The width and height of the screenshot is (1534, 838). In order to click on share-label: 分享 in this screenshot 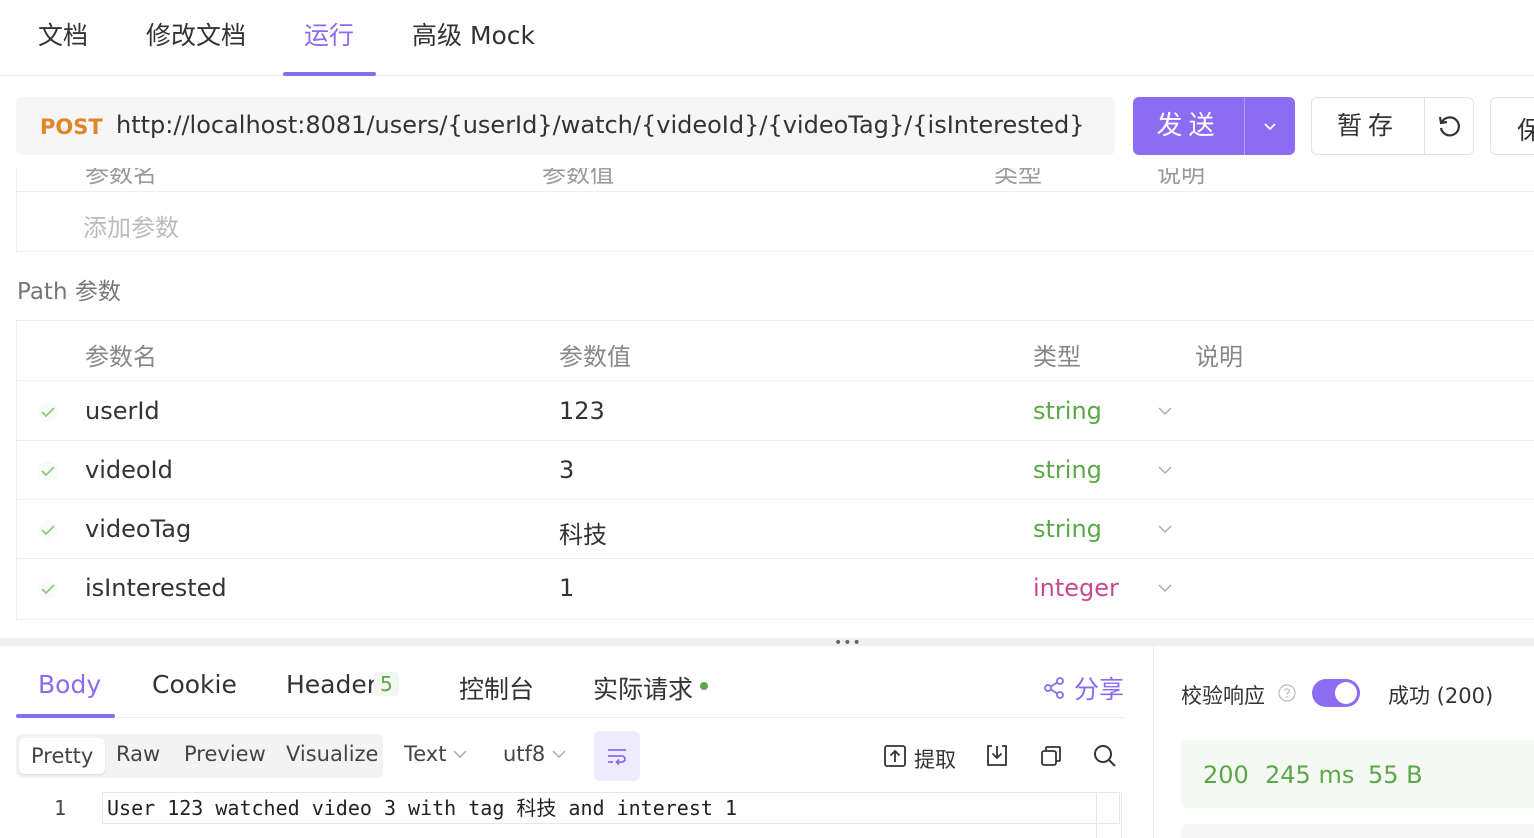, I will do `click(1099, 689)`.